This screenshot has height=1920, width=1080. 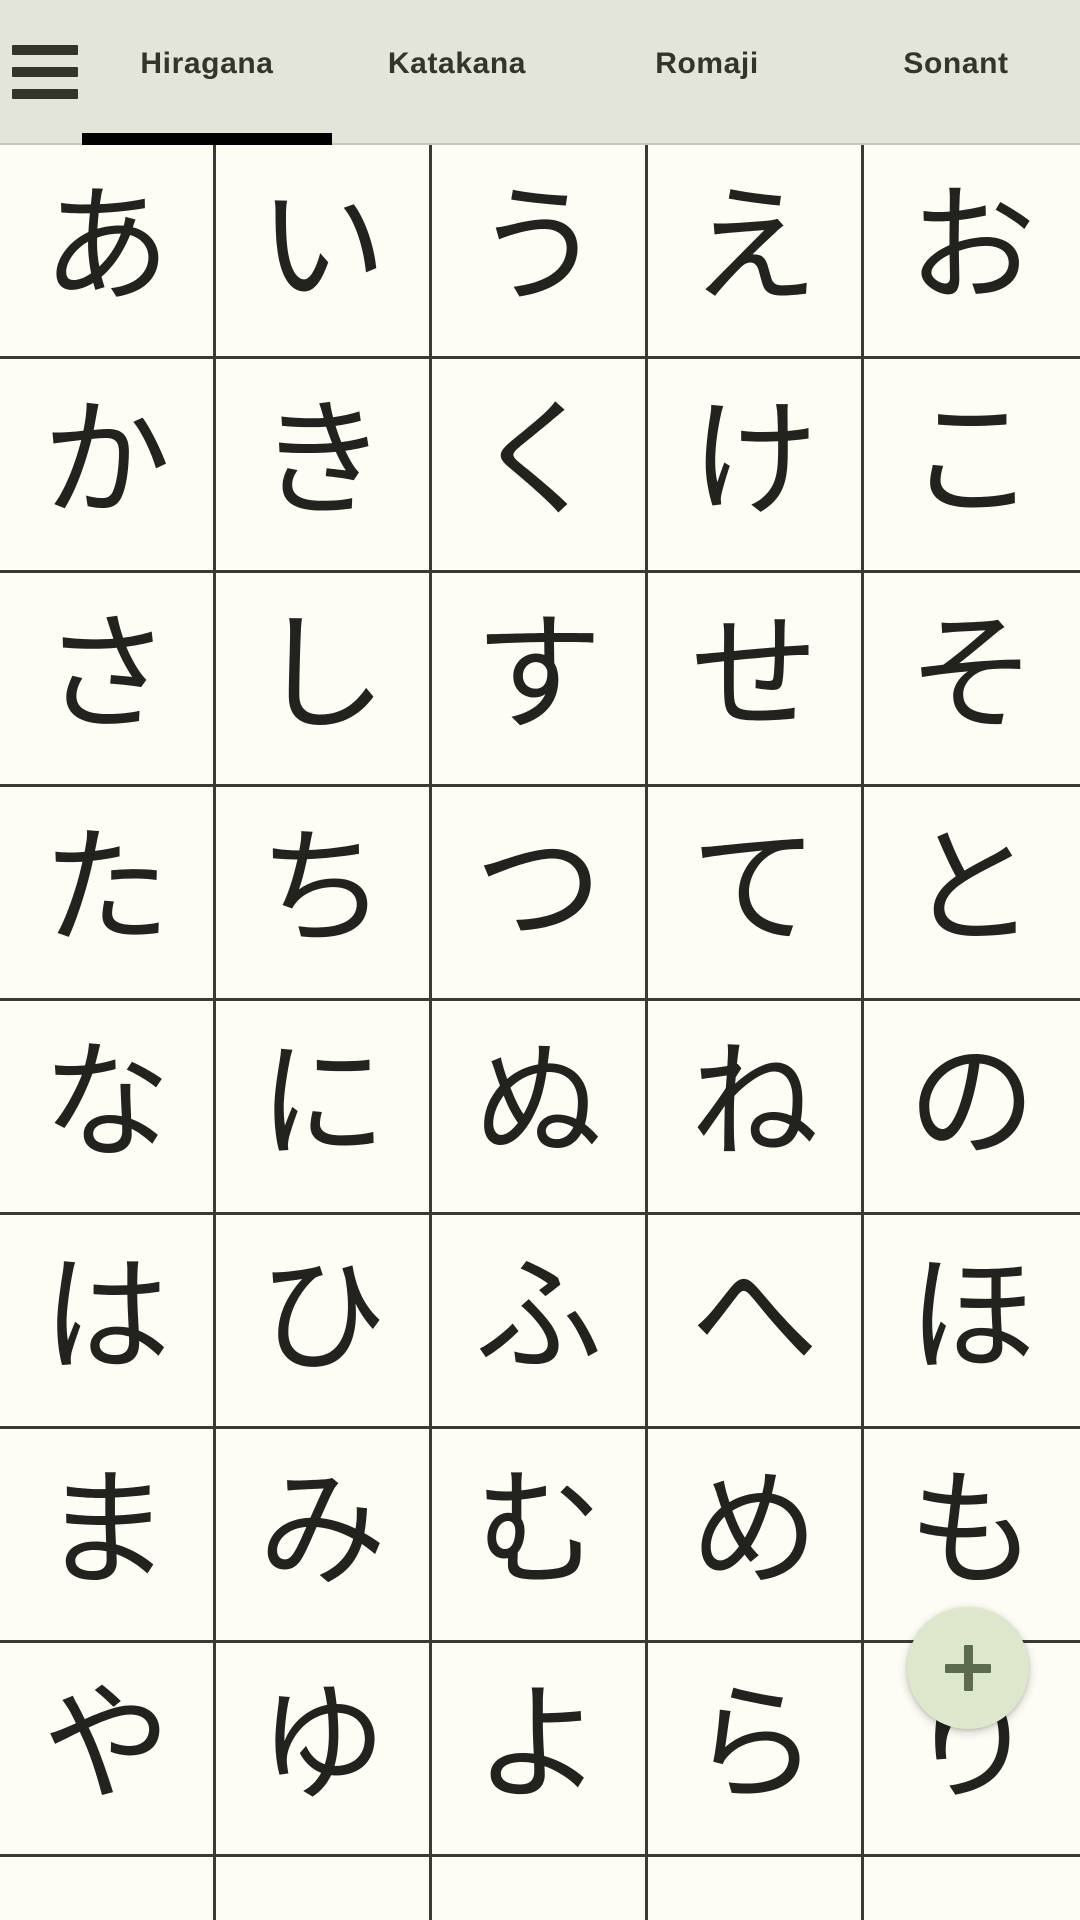 I want to click on kana-glyph: は, so click(x=106, y=1316).